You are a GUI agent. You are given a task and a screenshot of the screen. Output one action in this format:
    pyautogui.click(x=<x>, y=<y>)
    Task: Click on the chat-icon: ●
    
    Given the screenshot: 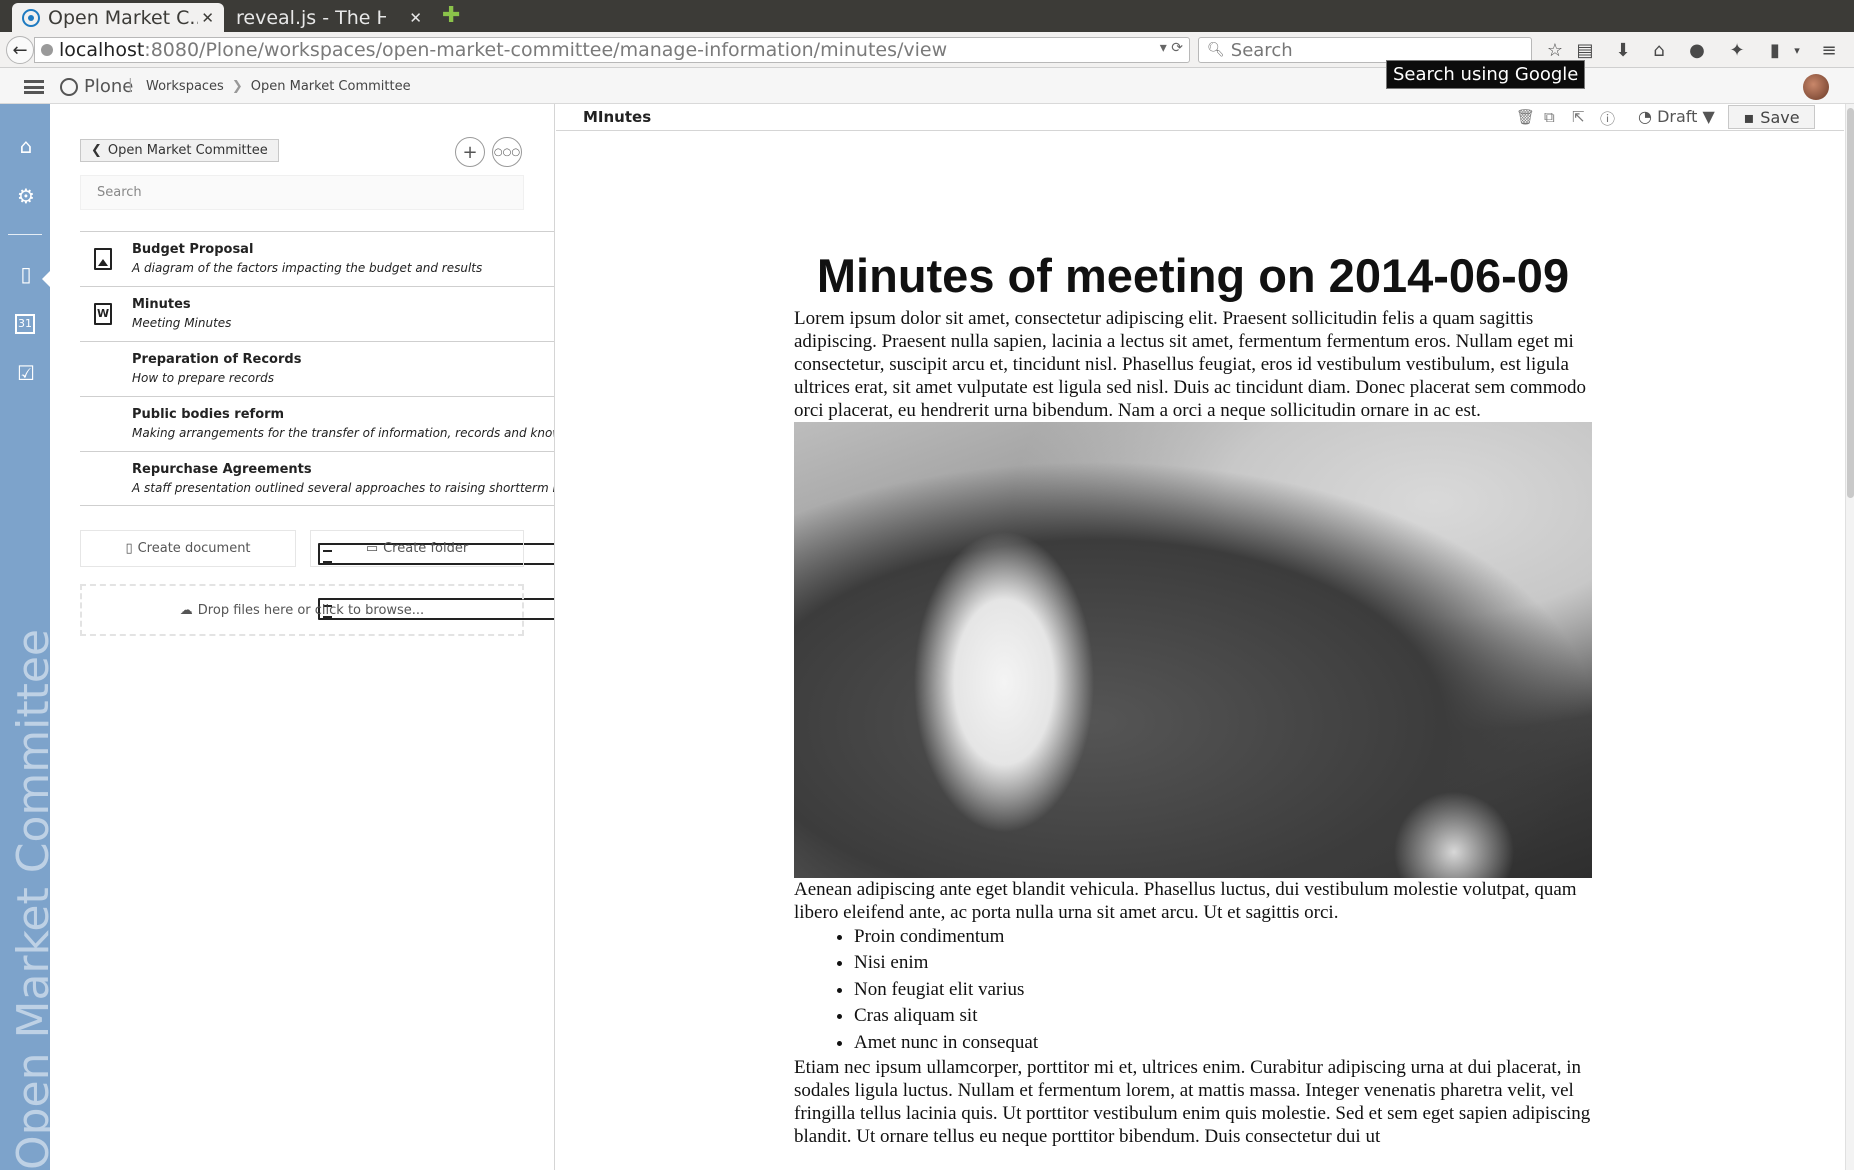 What is the action you would take?
    pyautogui.click(x=1697, y=50)
    